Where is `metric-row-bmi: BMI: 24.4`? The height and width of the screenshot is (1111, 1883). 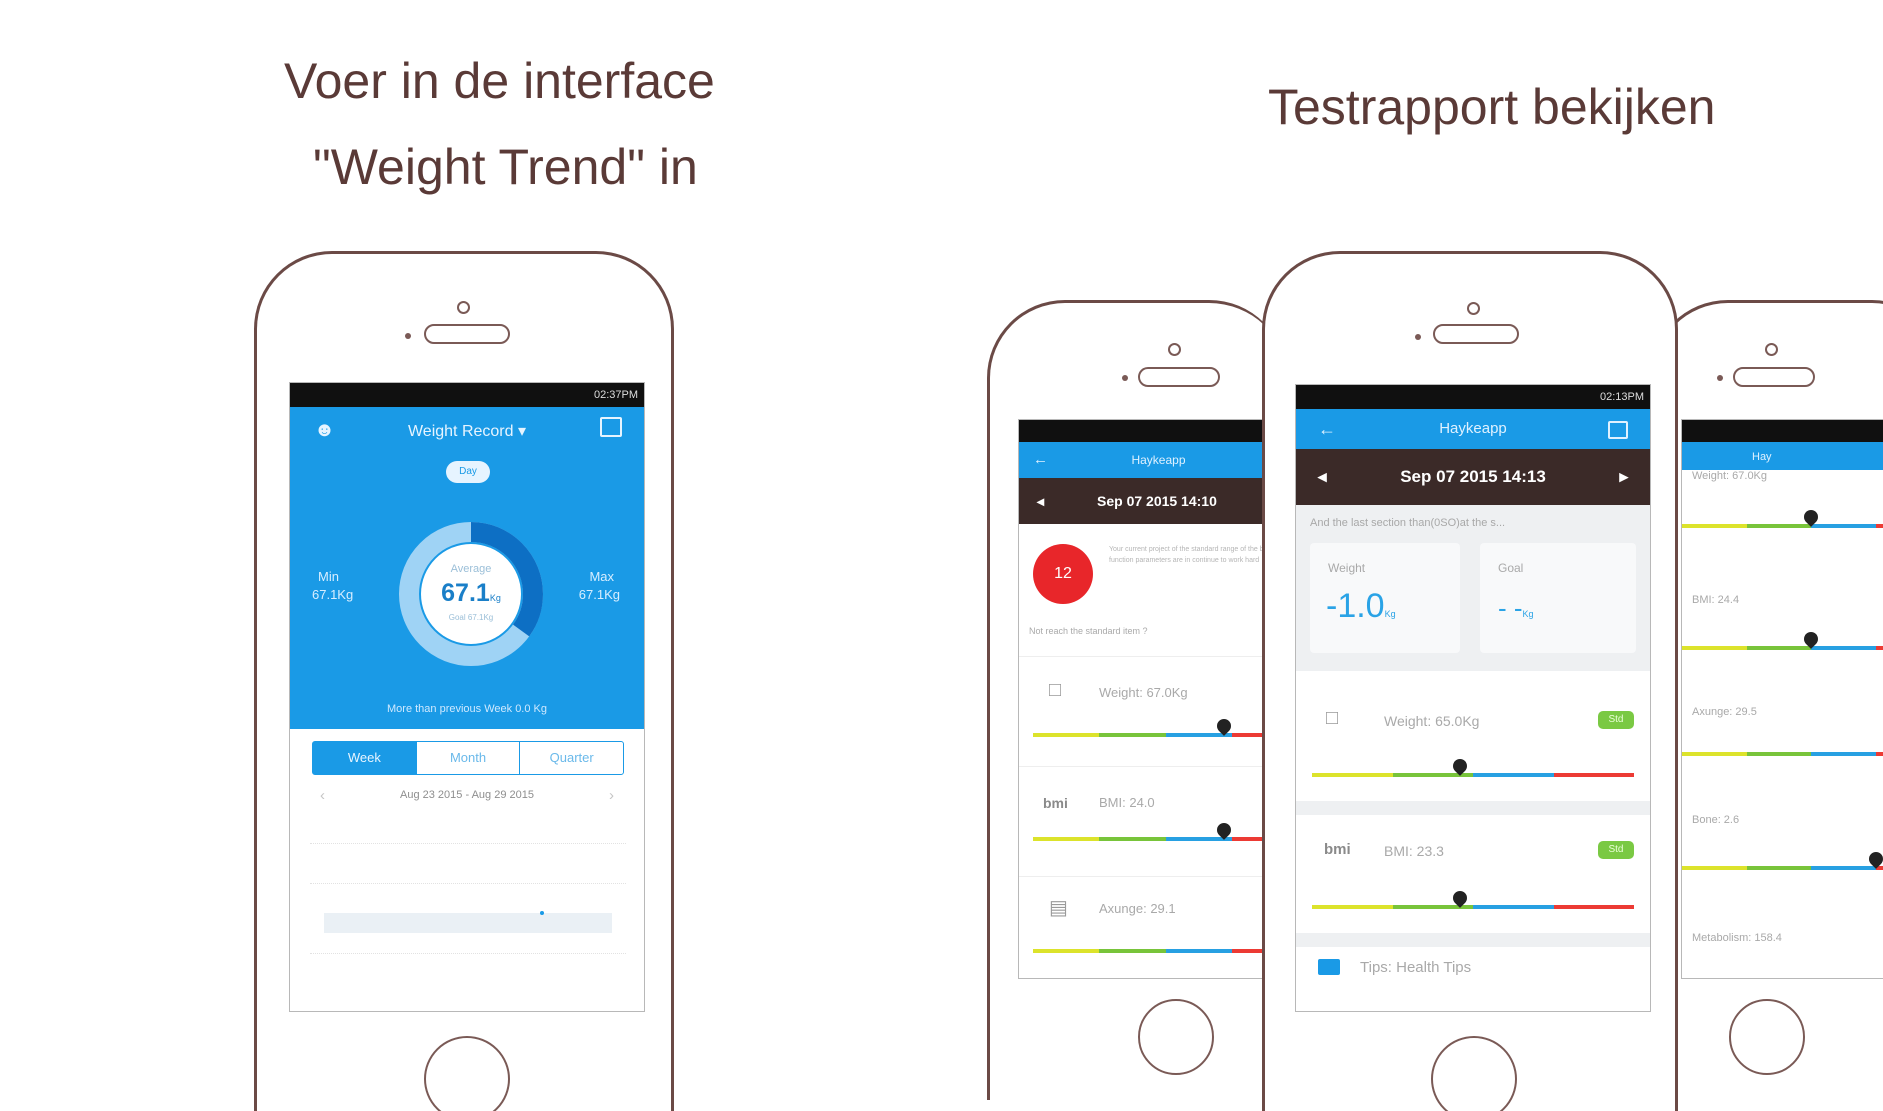
metric-row-bmi: BMI: 24.4 is located at coordinates (1782, 635).